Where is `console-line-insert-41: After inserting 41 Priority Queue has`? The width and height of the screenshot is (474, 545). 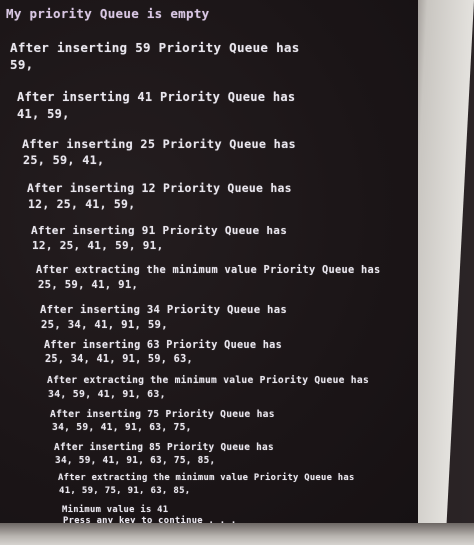 console-line-insert-41: After inserting 41 Priority Queue has is located at coordinates (156, 97).